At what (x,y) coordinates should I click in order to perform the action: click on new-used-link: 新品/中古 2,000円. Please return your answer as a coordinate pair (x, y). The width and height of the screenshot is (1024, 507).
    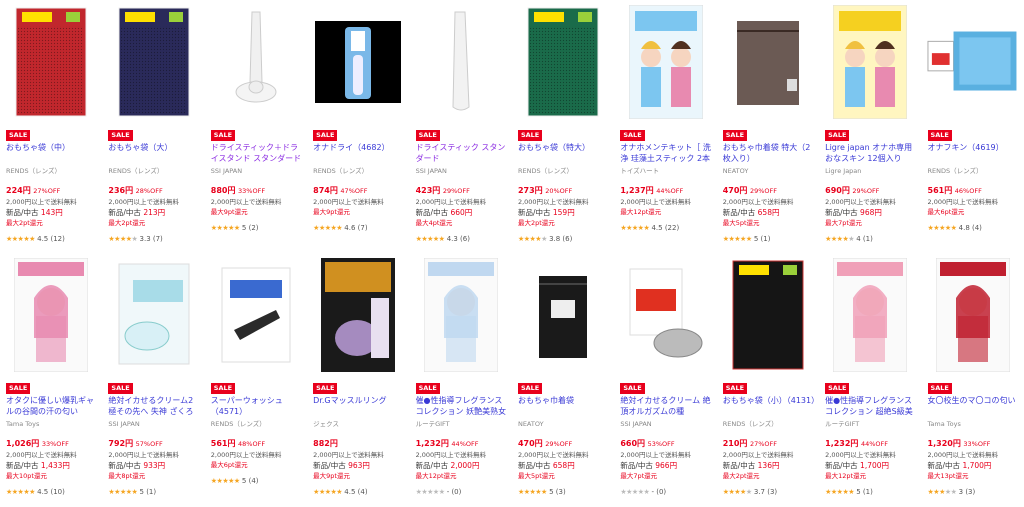
    Looking at the image, I should click on (462, 465).